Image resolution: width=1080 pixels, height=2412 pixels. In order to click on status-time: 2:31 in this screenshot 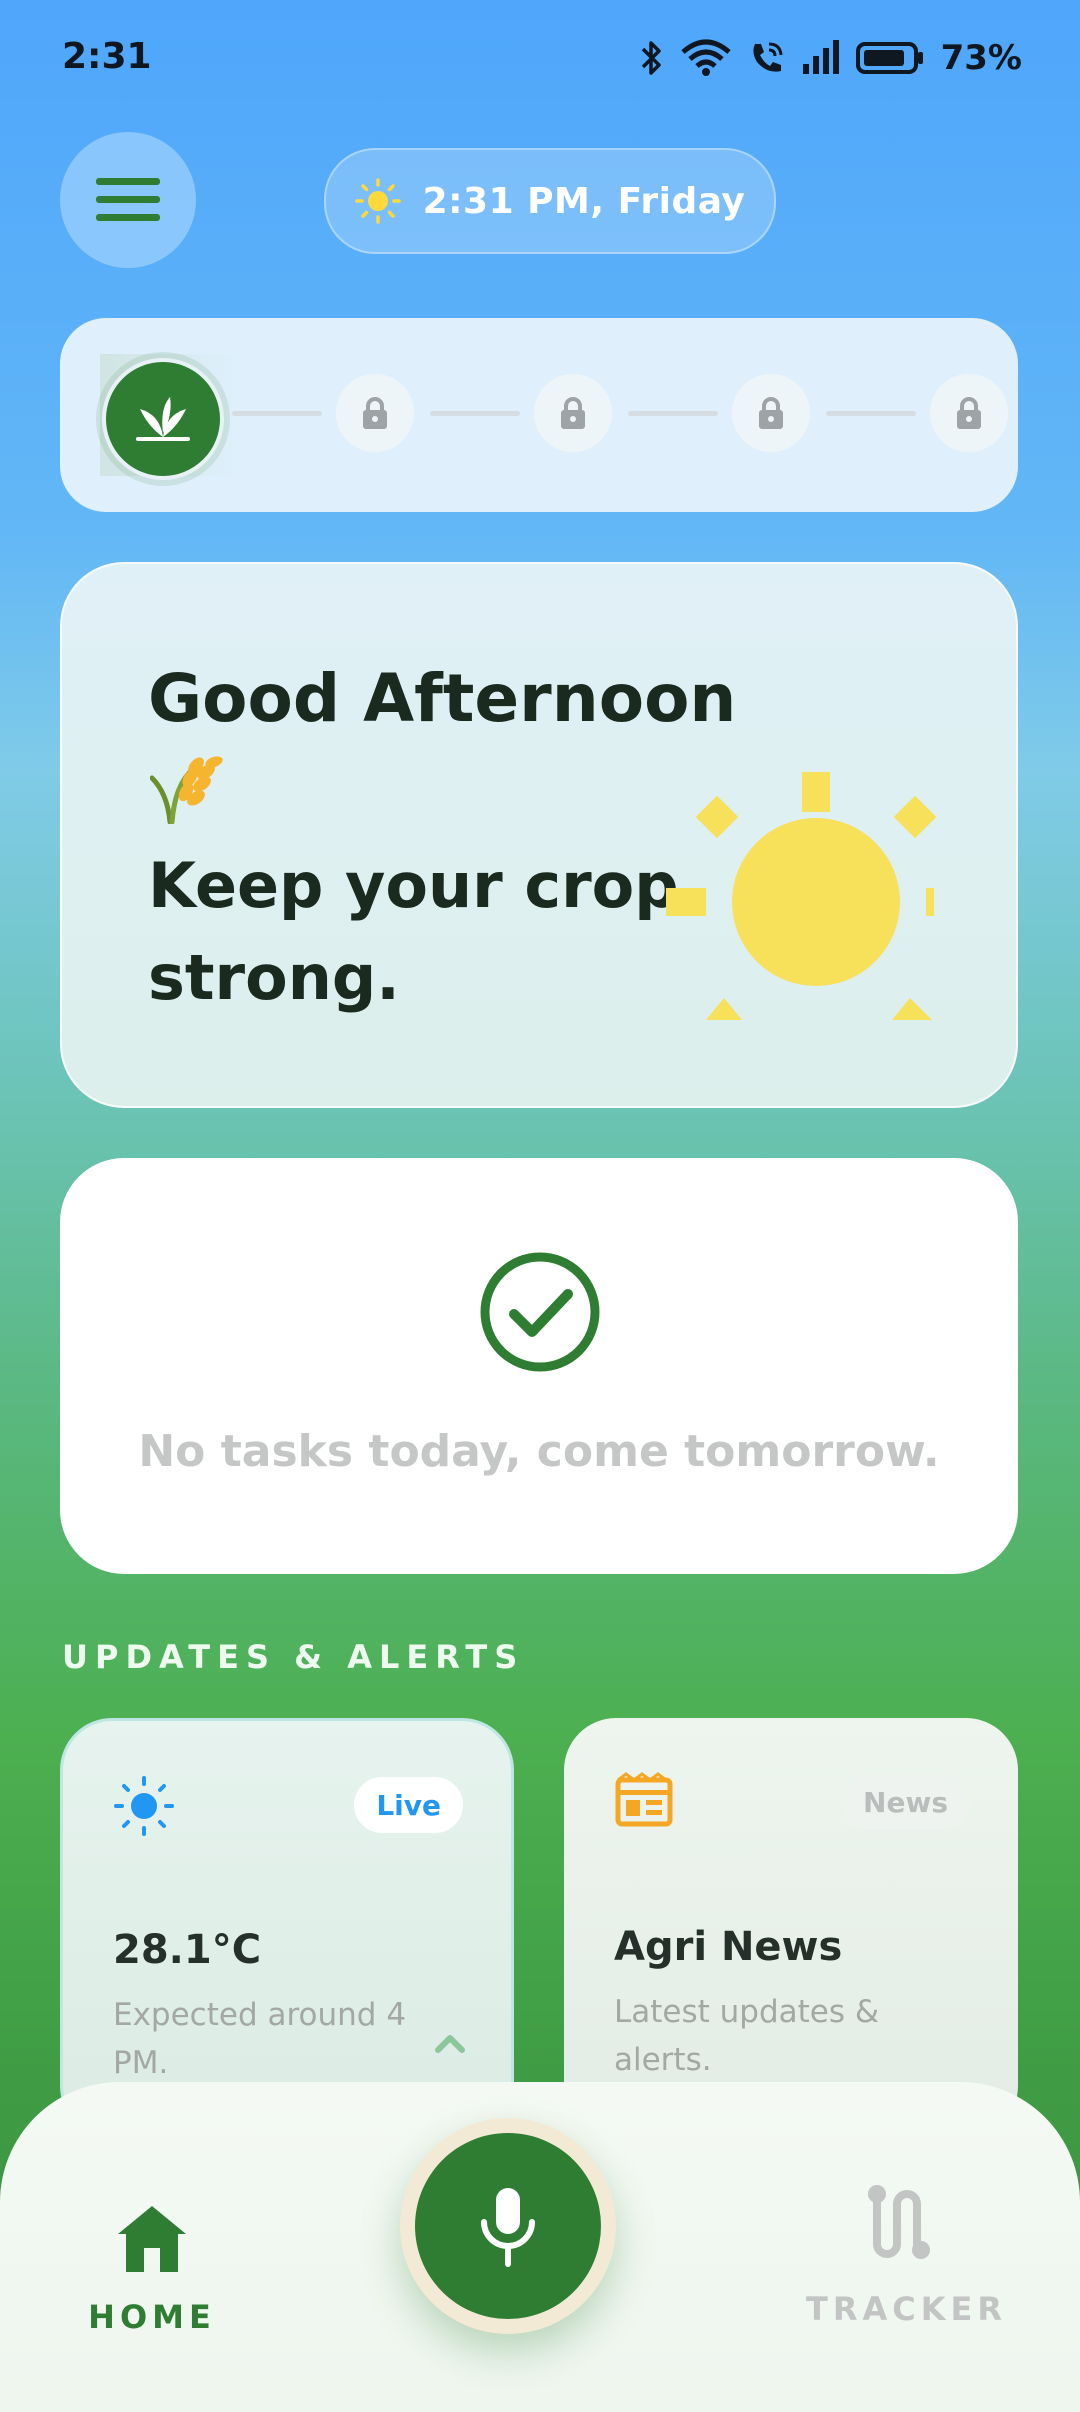, I will do `click(107, 56)`.